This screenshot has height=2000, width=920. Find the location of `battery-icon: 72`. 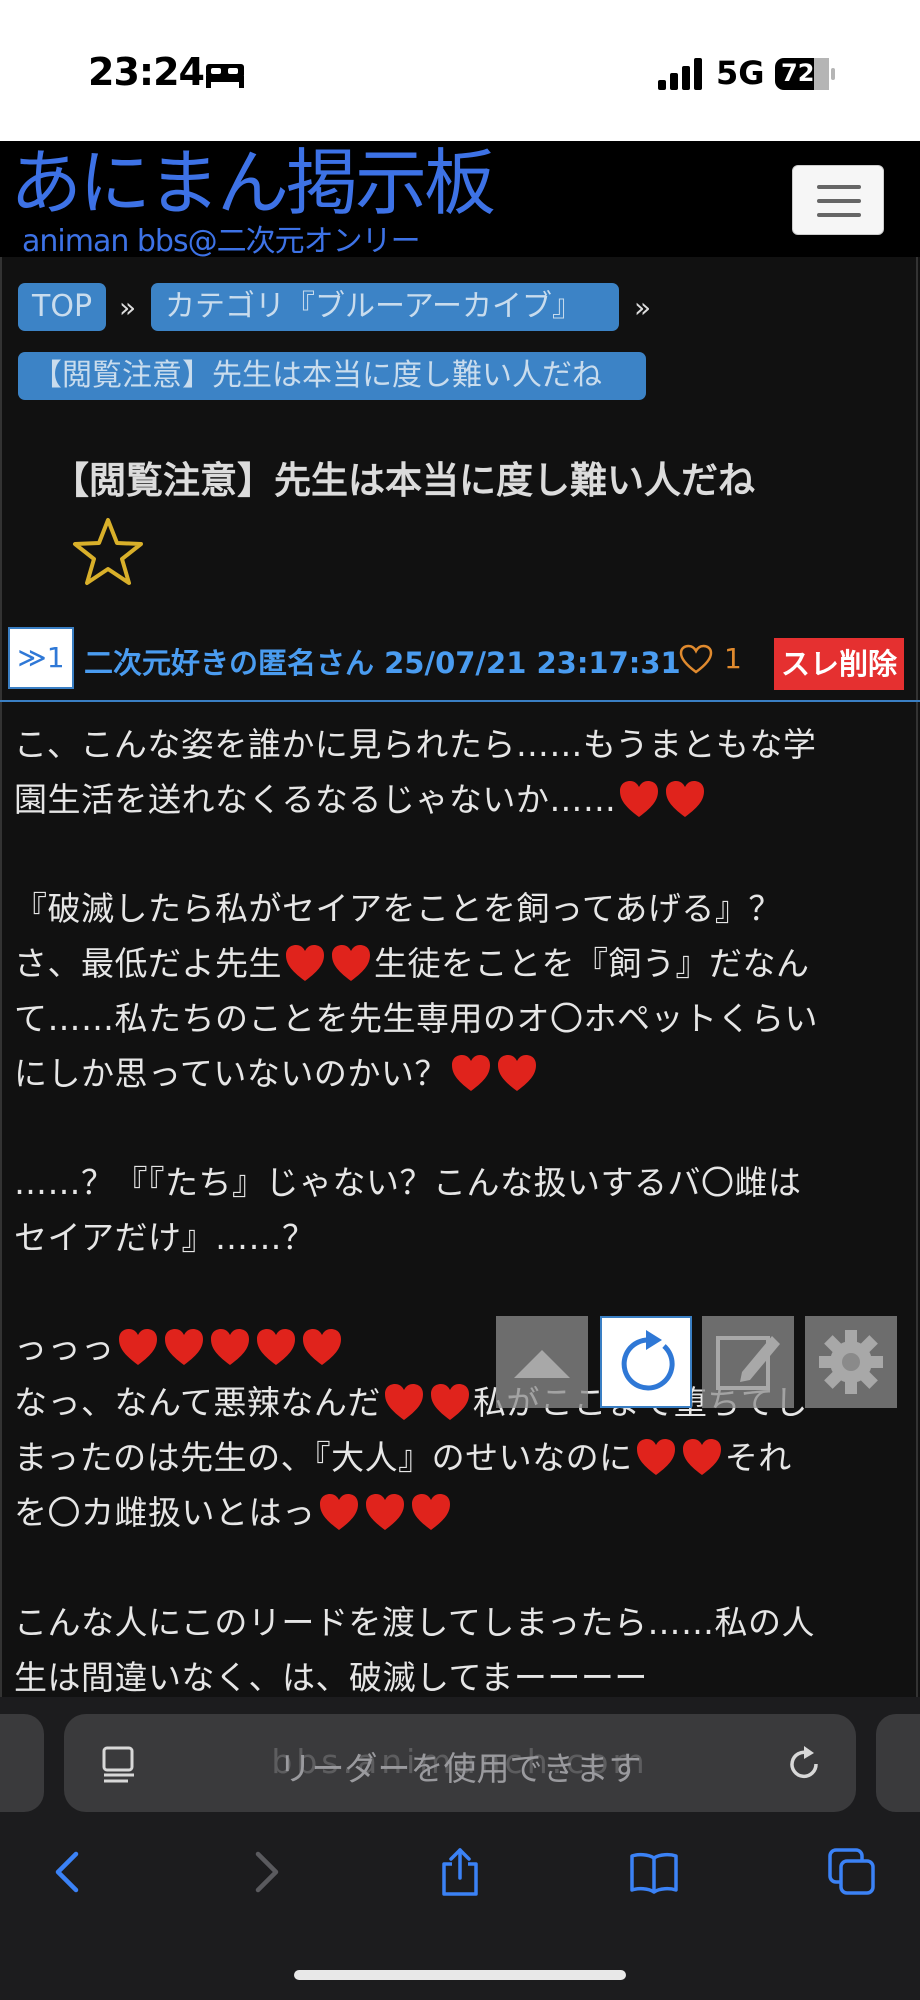

battery-icon: 72 is located at coordinates (806, 74).